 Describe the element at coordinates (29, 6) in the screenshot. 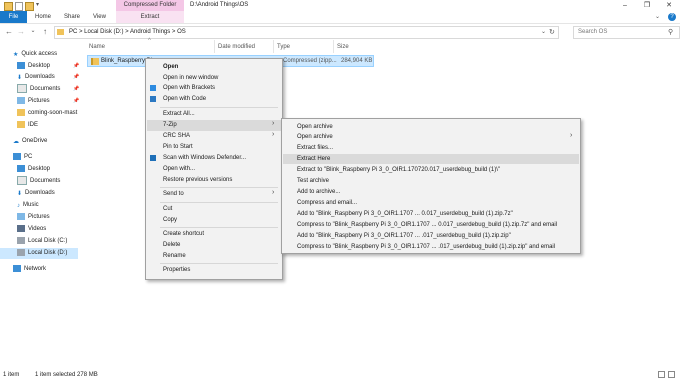

I see `new-folder-icon` at that location.